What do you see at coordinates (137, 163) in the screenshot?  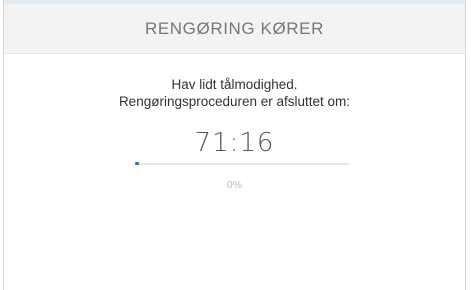 I see `progress-bar-fill` at bounding box center [137, 163].